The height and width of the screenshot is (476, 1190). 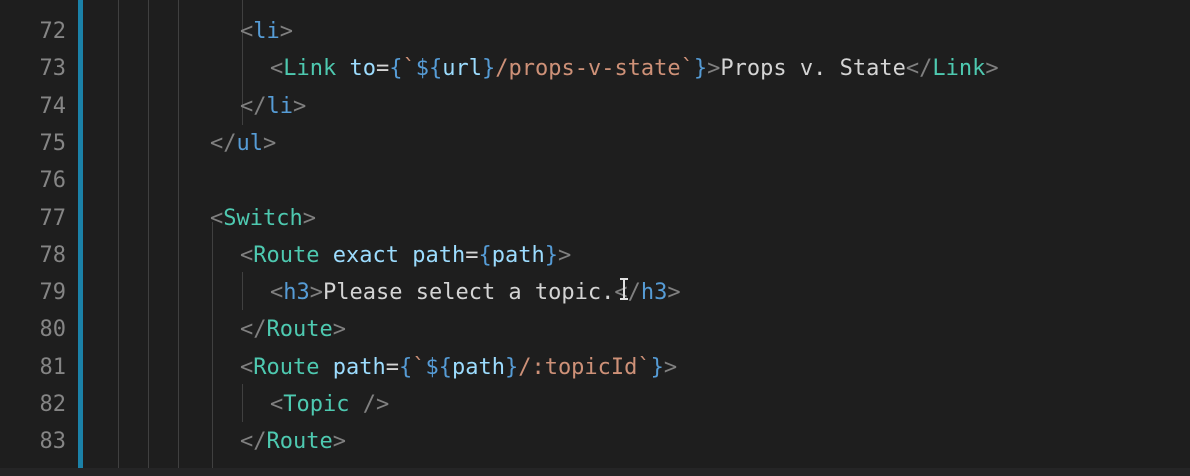 I want to click on line-number: 75, so click(x=53, y=143).